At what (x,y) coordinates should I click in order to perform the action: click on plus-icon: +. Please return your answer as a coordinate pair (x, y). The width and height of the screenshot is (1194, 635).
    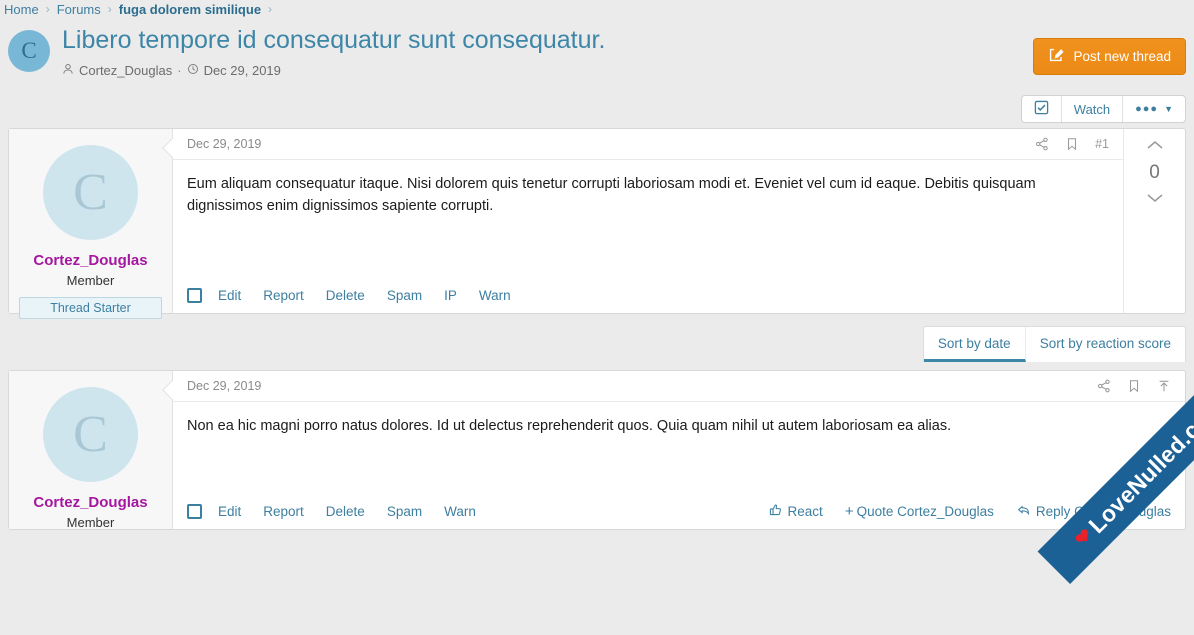
    Looking at the image, I should click on (849, 511).